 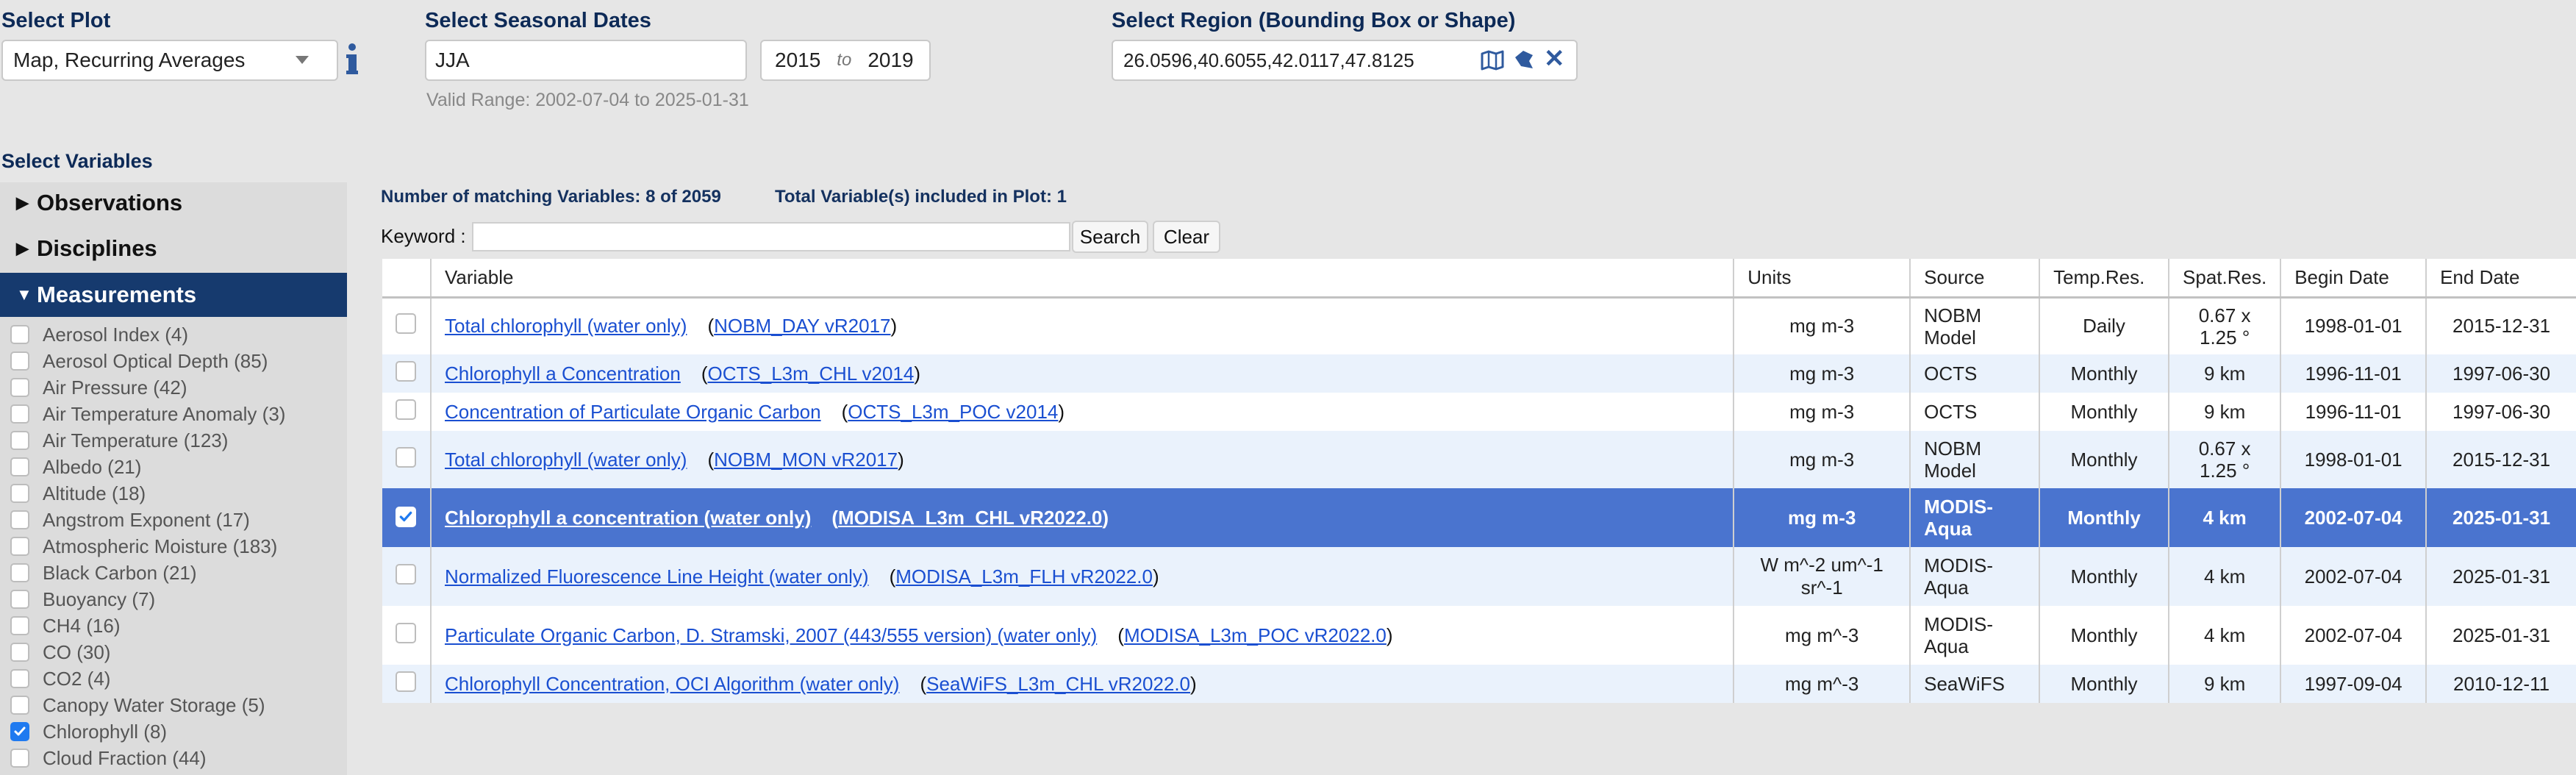 I want to click on measurement-item: Albedo (21), so click(x=75, y=467).